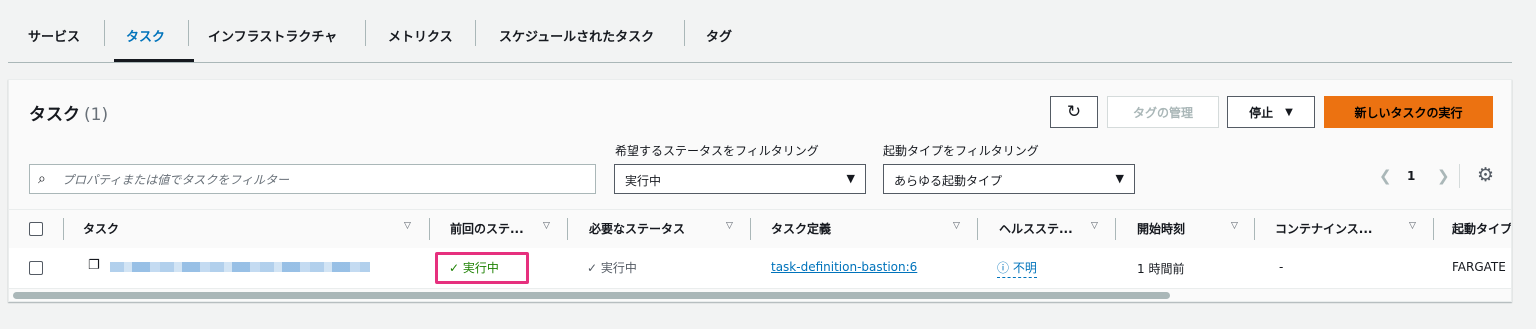 This screenshot has width=1536, height=329. I want to click on previous-page-icon: ❮, so click(1385, 176).